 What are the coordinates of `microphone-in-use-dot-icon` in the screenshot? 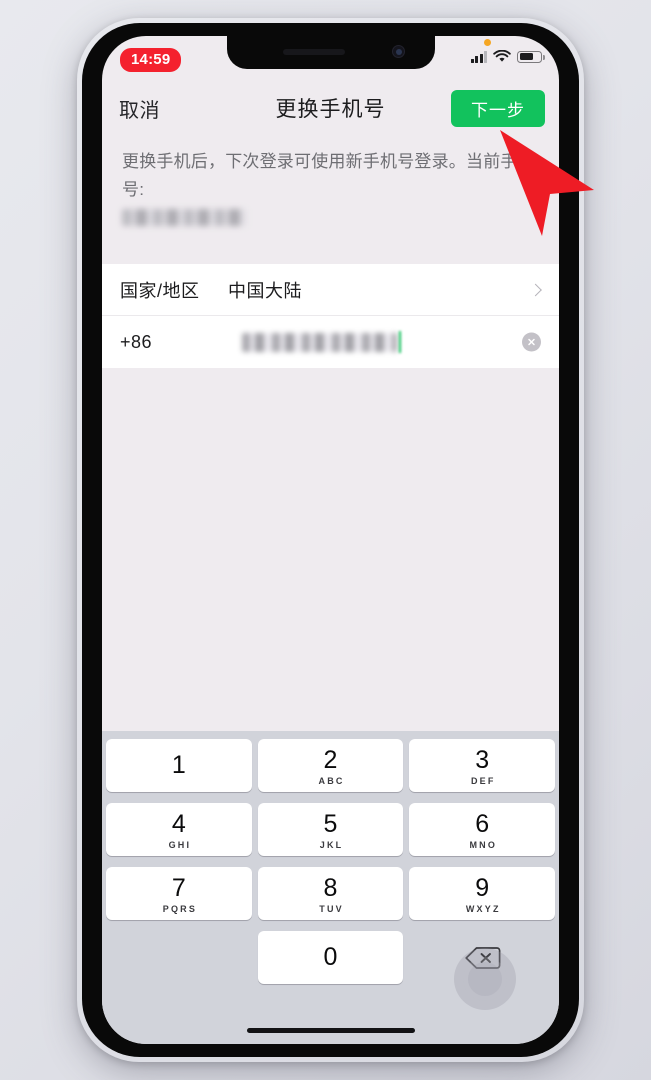 It's located at (487, 42).